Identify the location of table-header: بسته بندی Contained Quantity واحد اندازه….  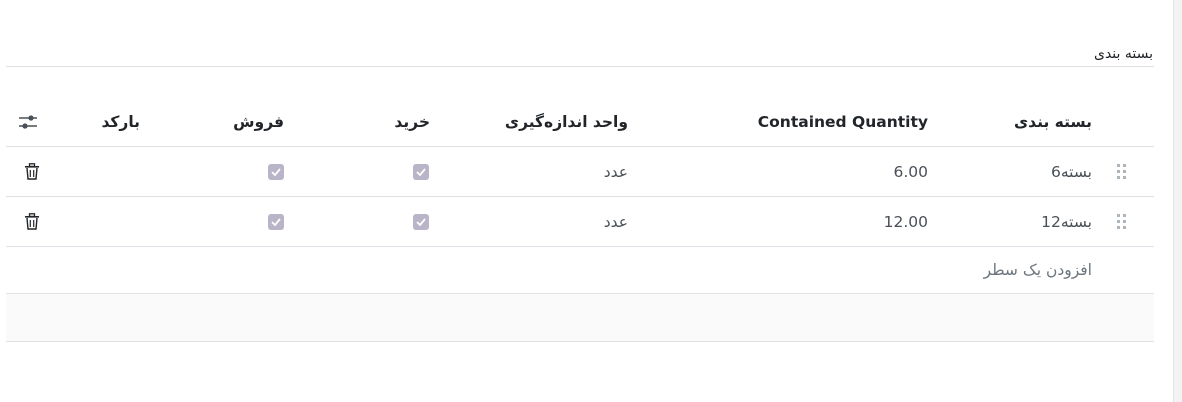
(580, 122).